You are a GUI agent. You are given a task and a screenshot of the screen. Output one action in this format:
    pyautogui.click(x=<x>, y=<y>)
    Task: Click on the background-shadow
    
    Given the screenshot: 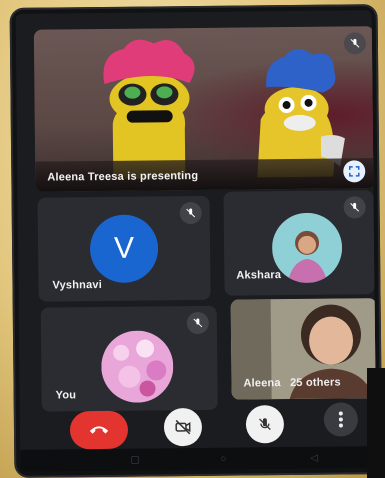 What is the action you would take?
    pyautogui.click(x=376, y=423)
    